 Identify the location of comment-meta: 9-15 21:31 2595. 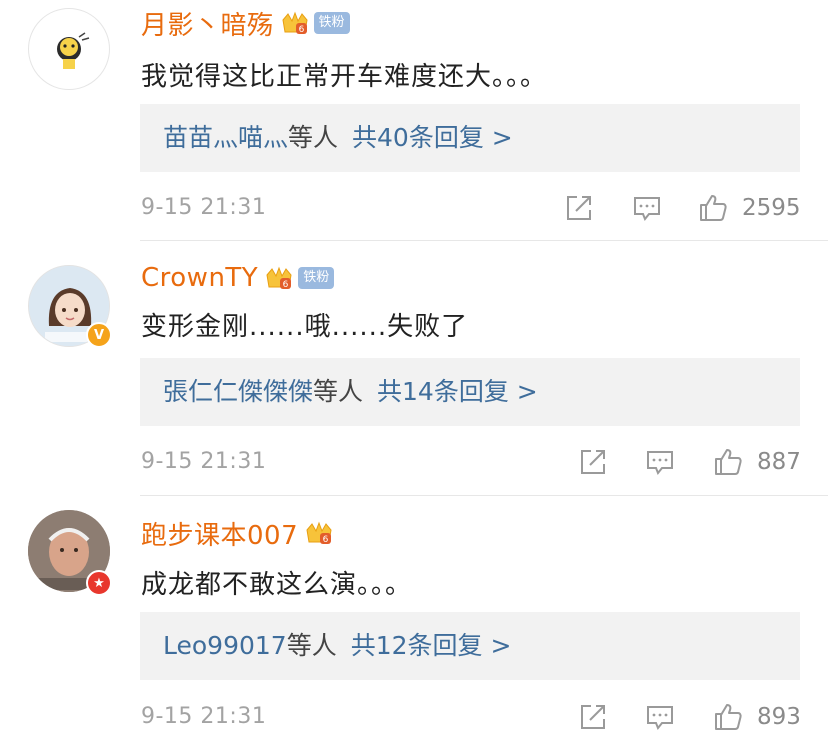
(414, 208).